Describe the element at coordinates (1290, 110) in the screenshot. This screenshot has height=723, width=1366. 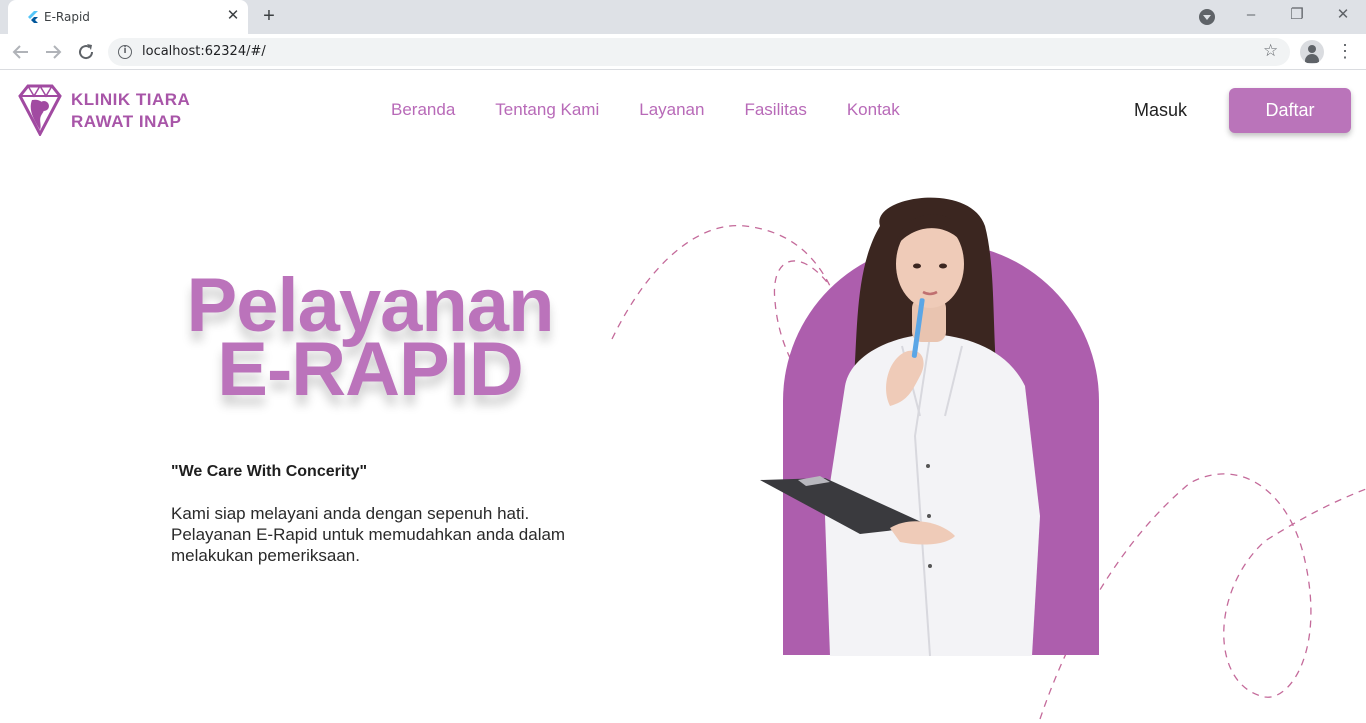
I see `register-button: Daftar` at that location.